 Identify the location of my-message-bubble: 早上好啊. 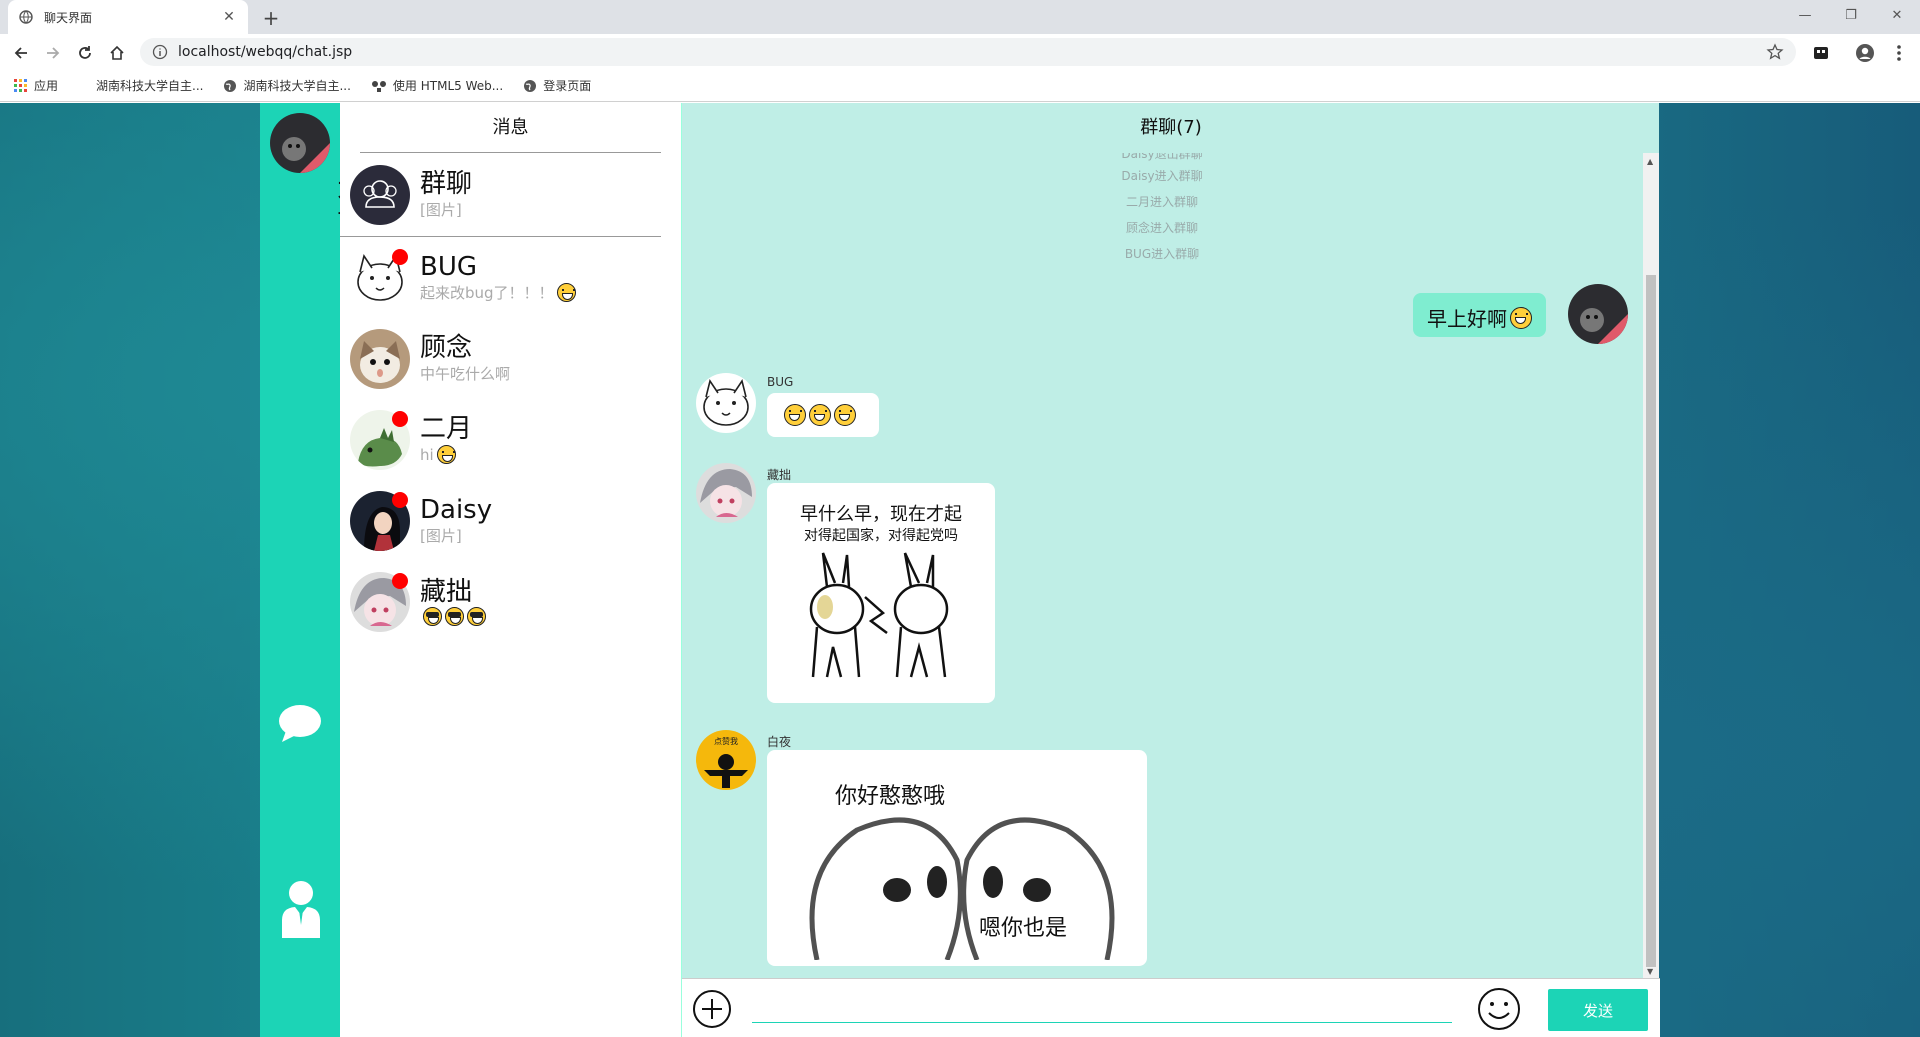
(1479, 315).